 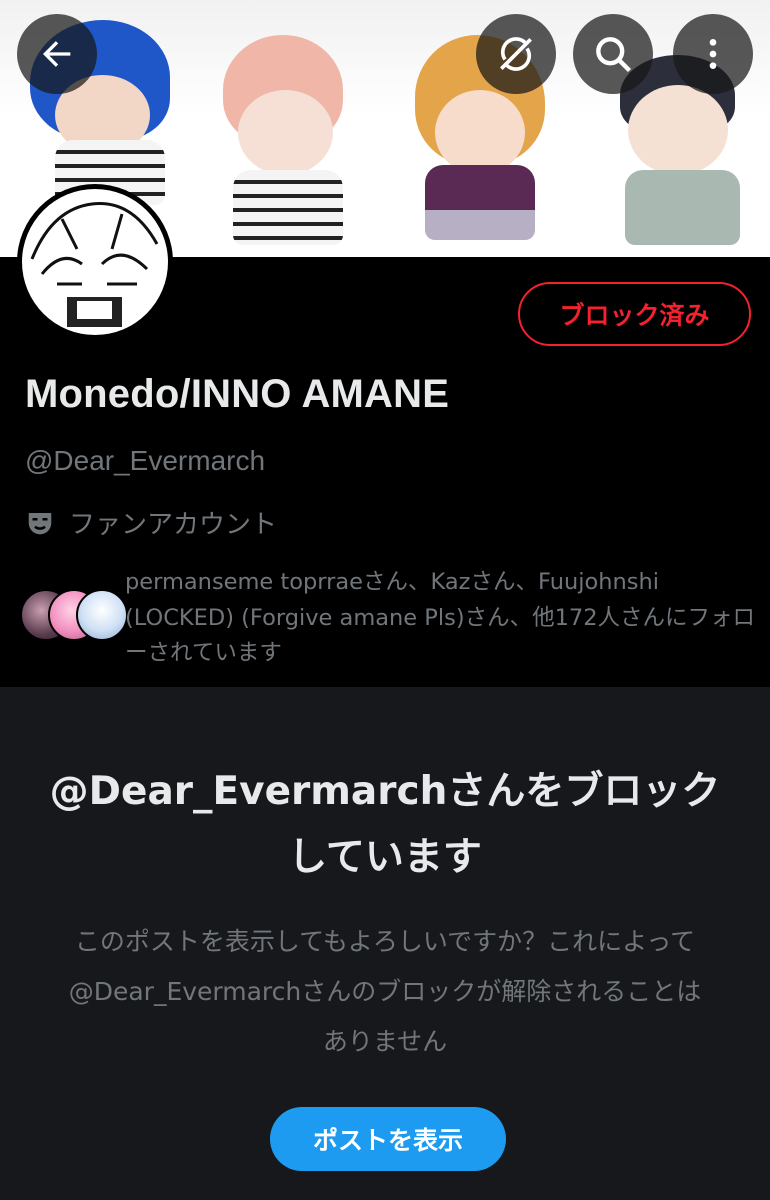 I want to click on view-posts-button: ポストを表示, so click(x=388, y=1139).